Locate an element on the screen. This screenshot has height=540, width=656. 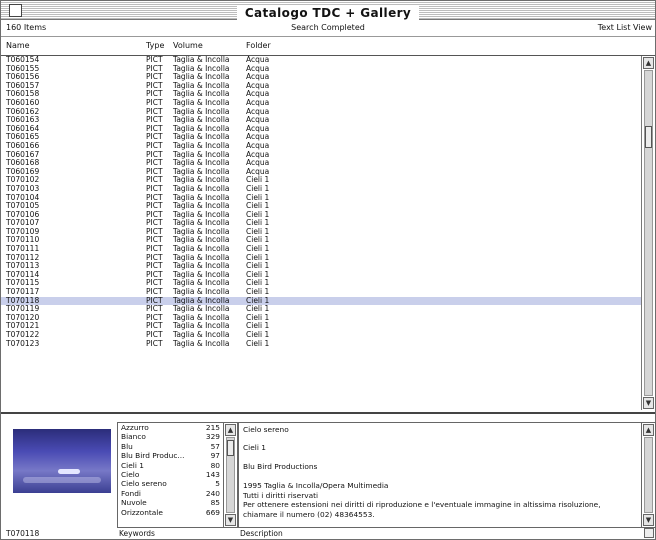
cloud-shape is located at coordinates (62, 480).